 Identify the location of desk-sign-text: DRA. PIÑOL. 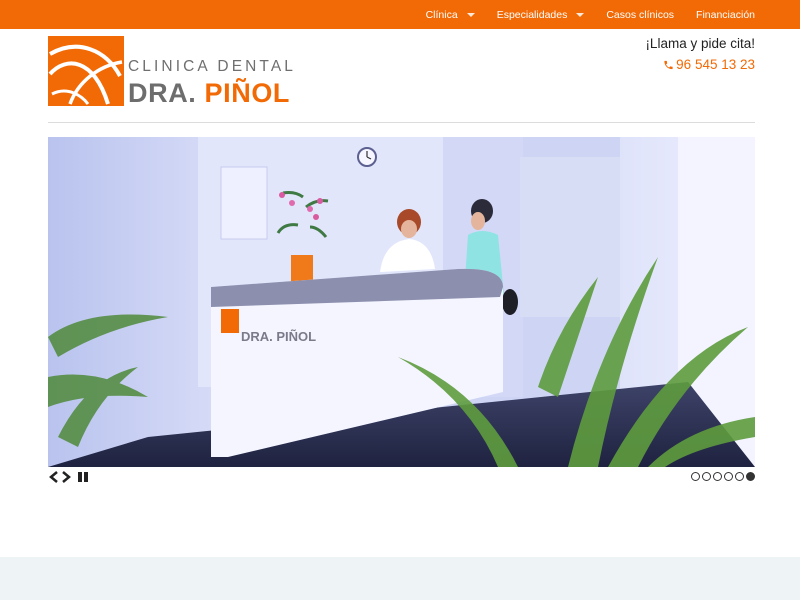
(278, 336).